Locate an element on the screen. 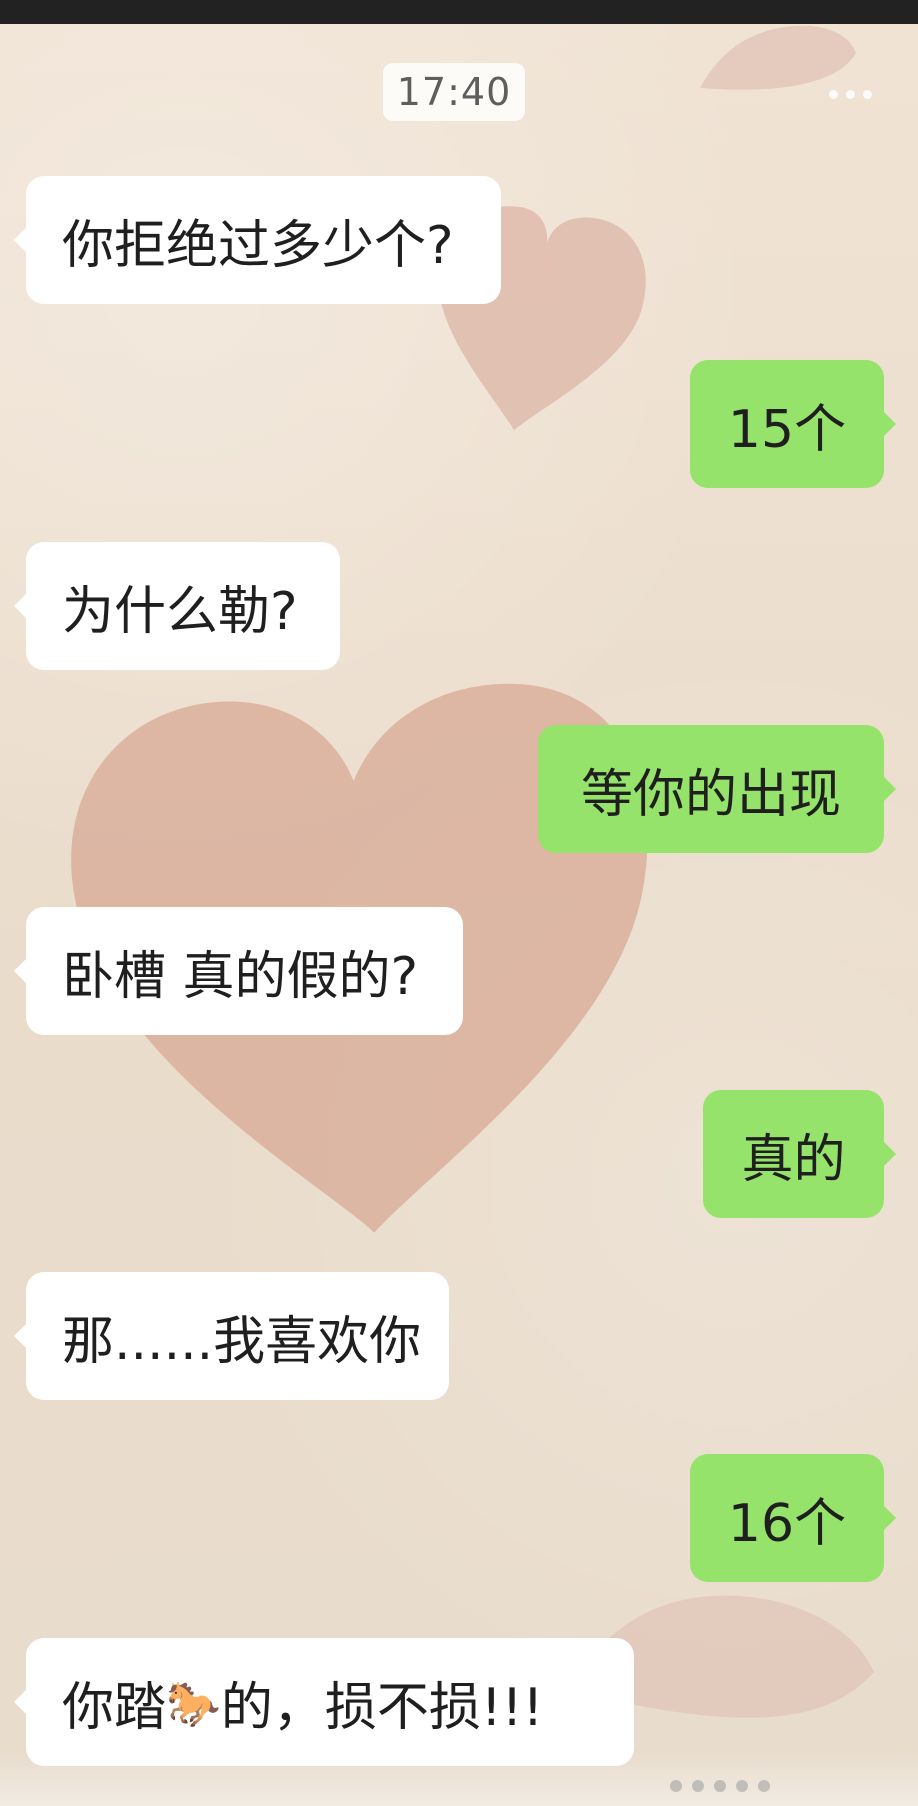 Image resolution: width=918 pixels, height=1806 pixels. message-text: 为什么勒? is located at coordinates (180, 611).